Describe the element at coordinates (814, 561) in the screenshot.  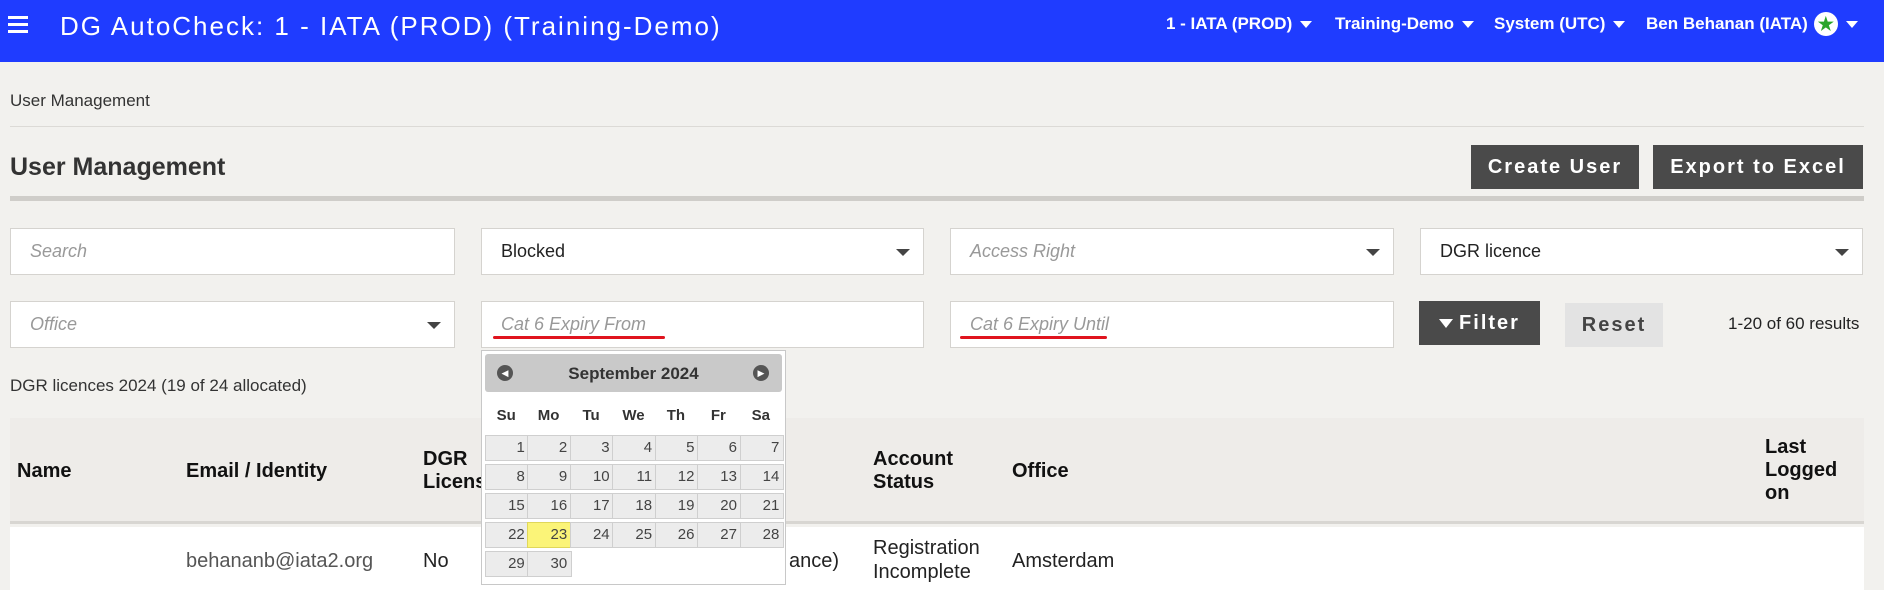
I see `row-access-right-partial: ance)` at that location.